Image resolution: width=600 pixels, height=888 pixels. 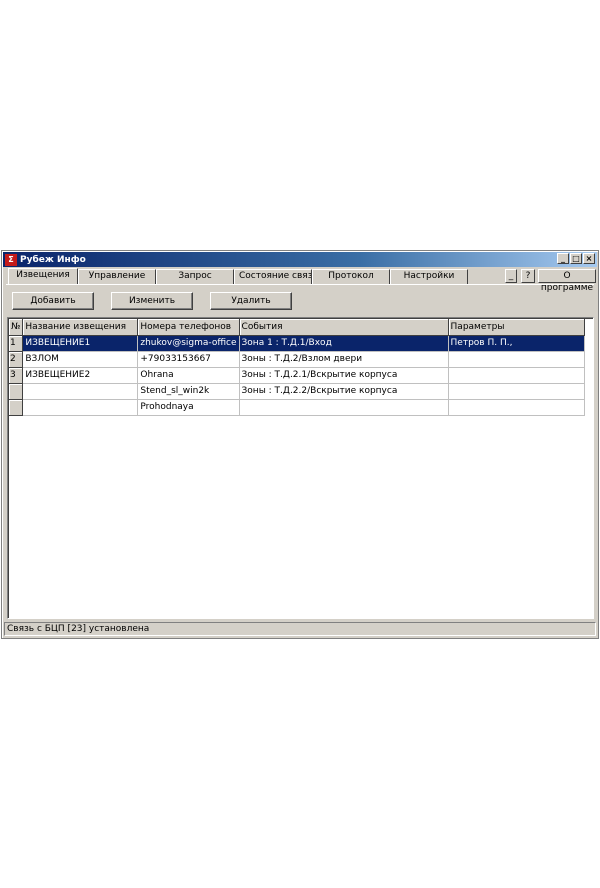 I want to click on tab-divider, so click(x=300, y=284).